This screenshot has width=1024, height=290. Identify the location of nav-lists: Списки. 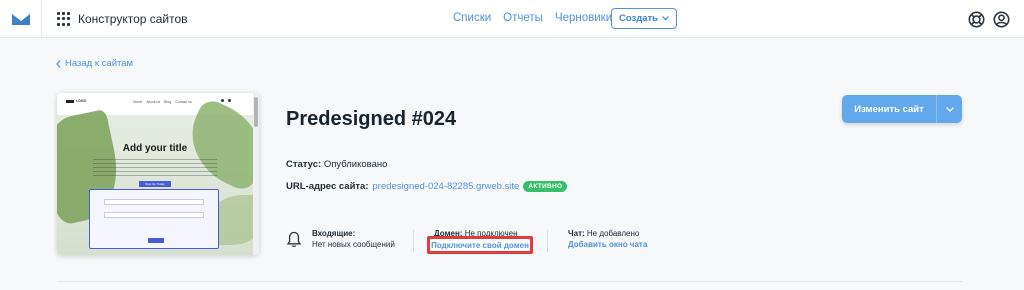
(472, 18).